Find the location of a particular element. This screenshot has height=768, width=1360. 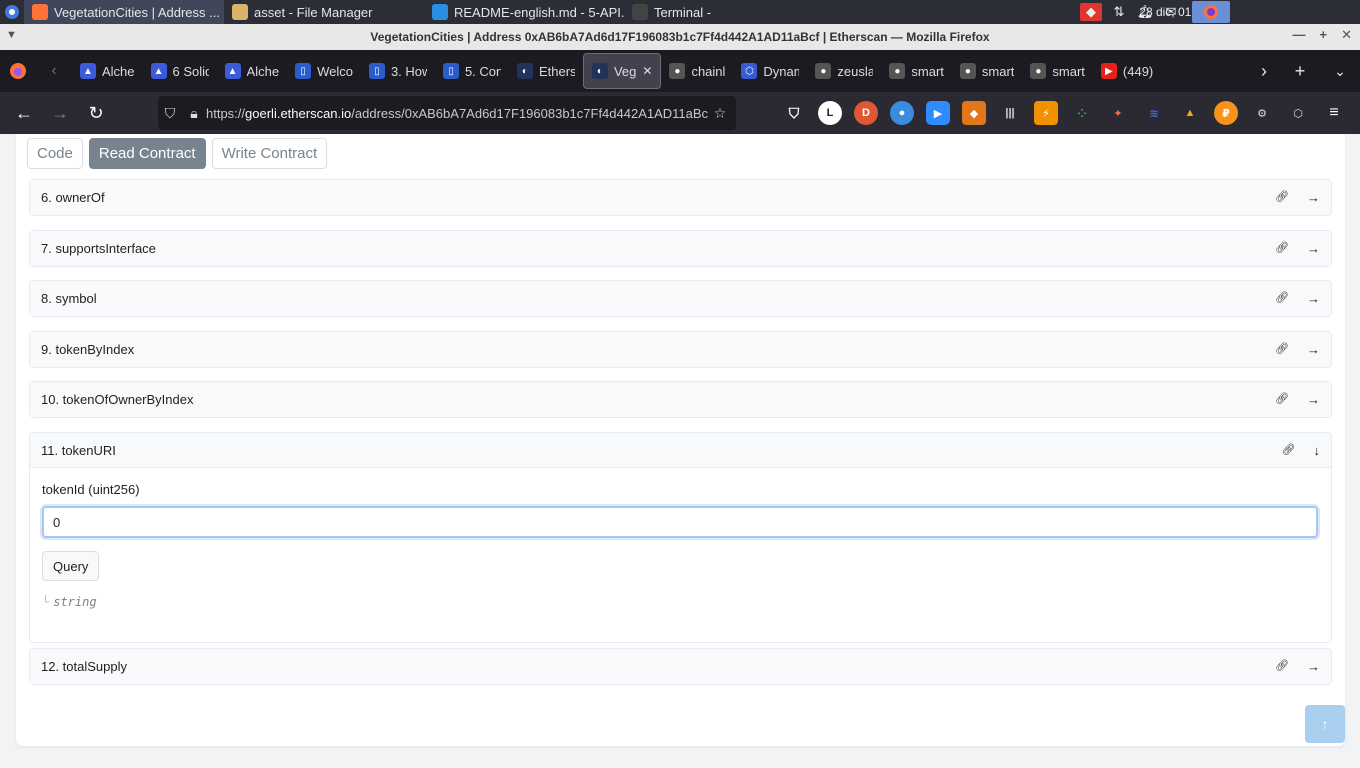

browser-tab: ▯ Welco is located at coordinates (324, 71).